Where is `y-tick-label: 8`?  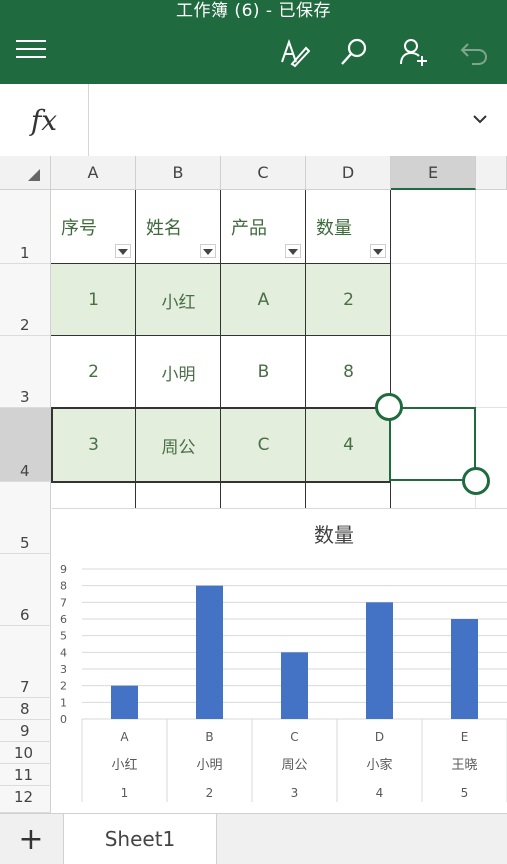 y-tick-label: 8 is located at coordinates (63, 586).